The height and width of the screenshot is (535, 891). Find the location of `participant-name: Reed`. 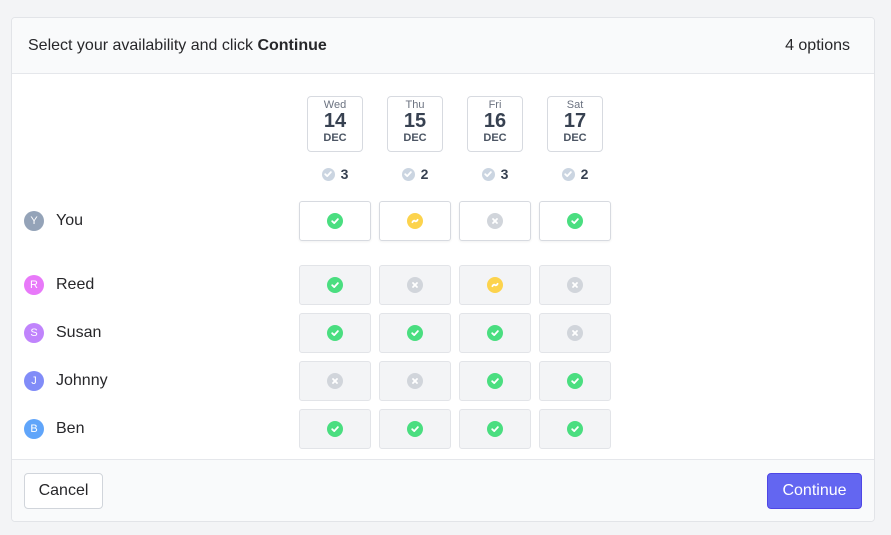

participant-name: Reed is located at coordinates (75, 284).